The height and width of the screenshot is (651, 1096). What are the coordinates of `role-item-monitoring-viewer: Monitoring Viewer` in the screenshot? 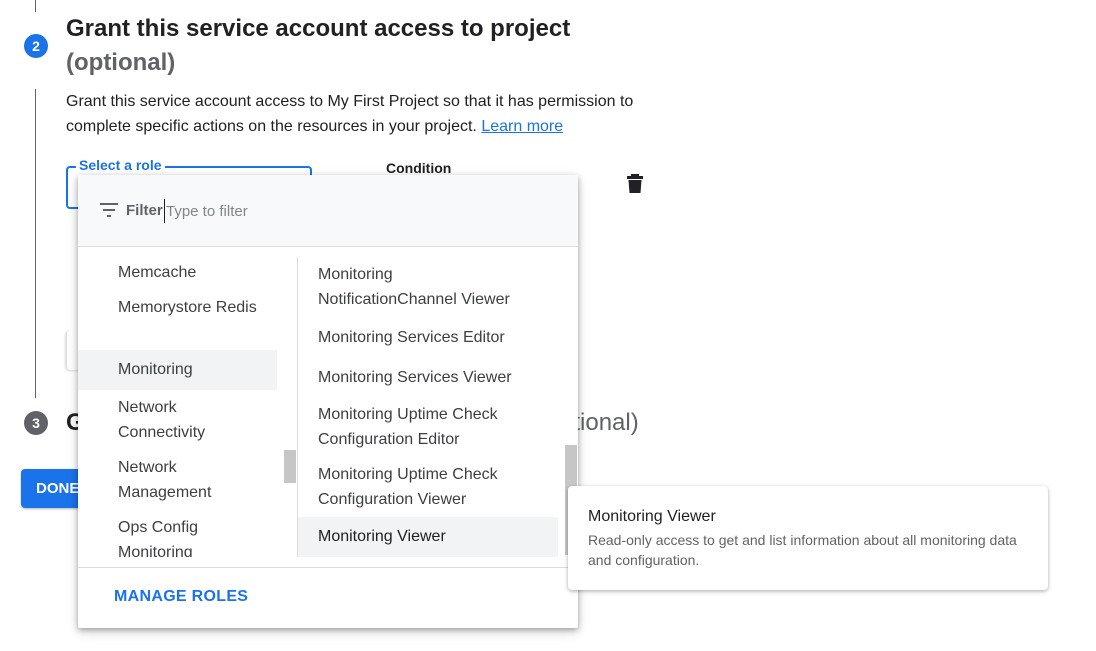 It's located at (428, 537).